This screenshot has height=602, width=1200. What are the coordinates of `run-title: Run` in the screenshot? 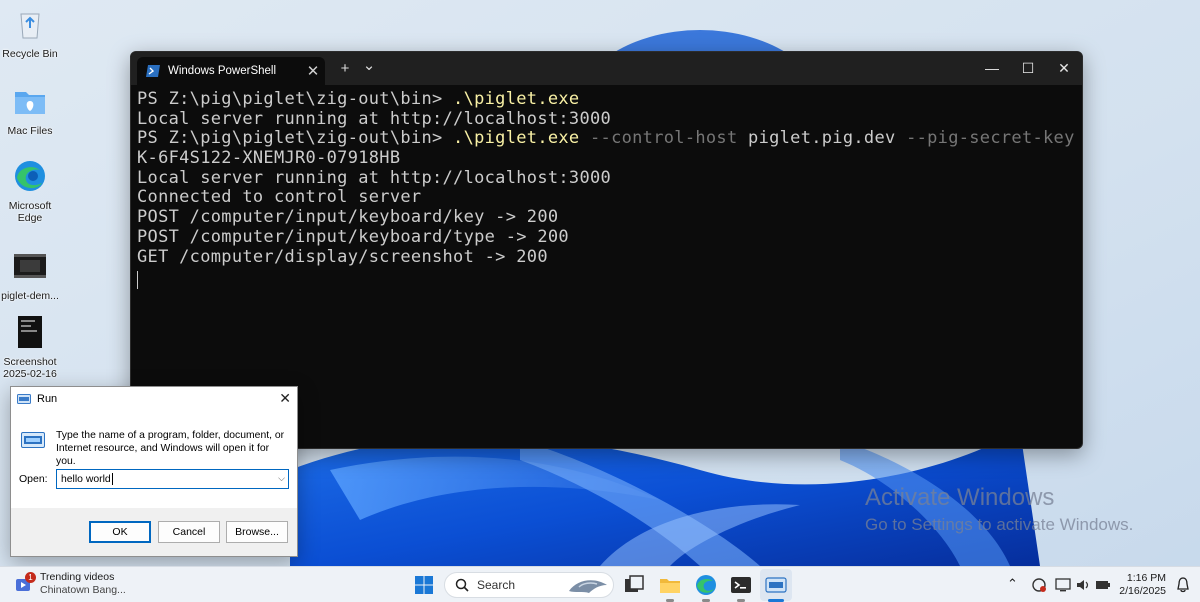 It's located at (47, 399).